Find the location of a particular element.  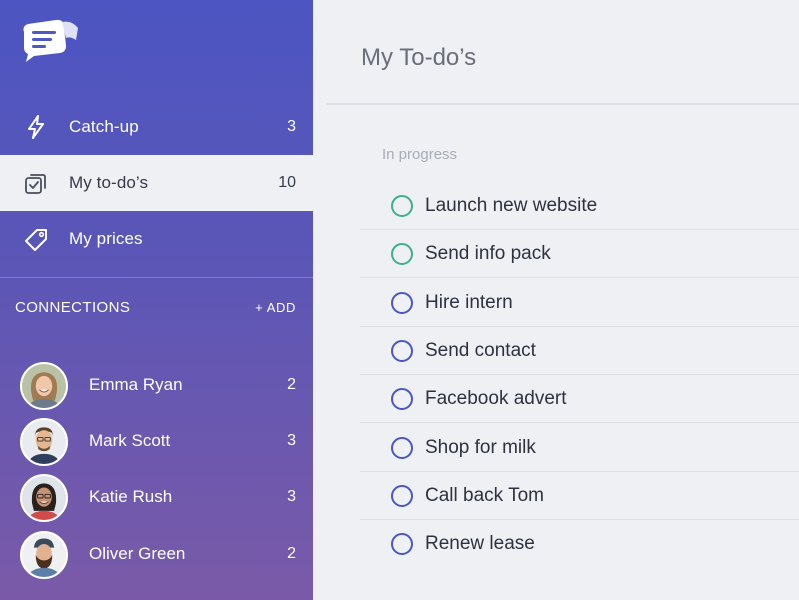

sidebar-divider is located at coordinates (156, 277).